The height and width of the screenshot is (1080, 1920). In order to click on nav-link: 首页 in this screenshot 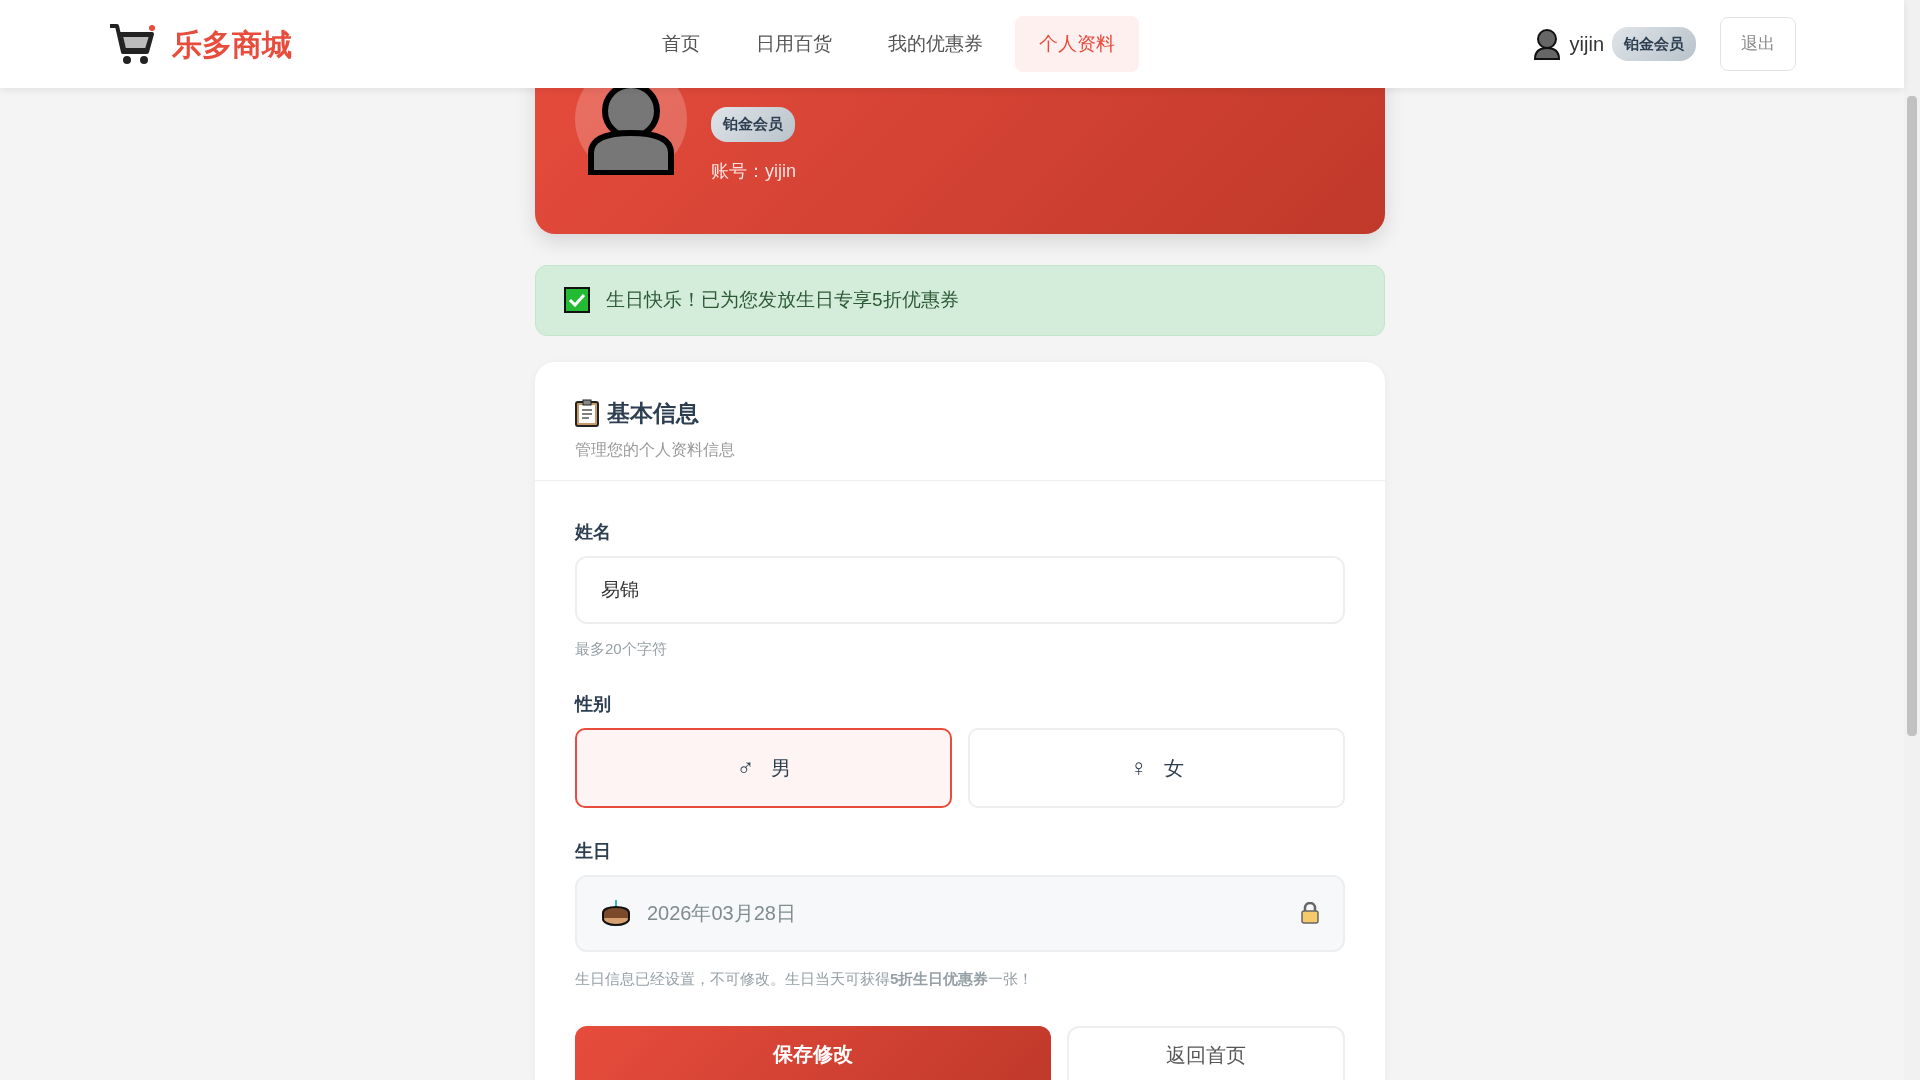, I will do `click(681, 44)`.